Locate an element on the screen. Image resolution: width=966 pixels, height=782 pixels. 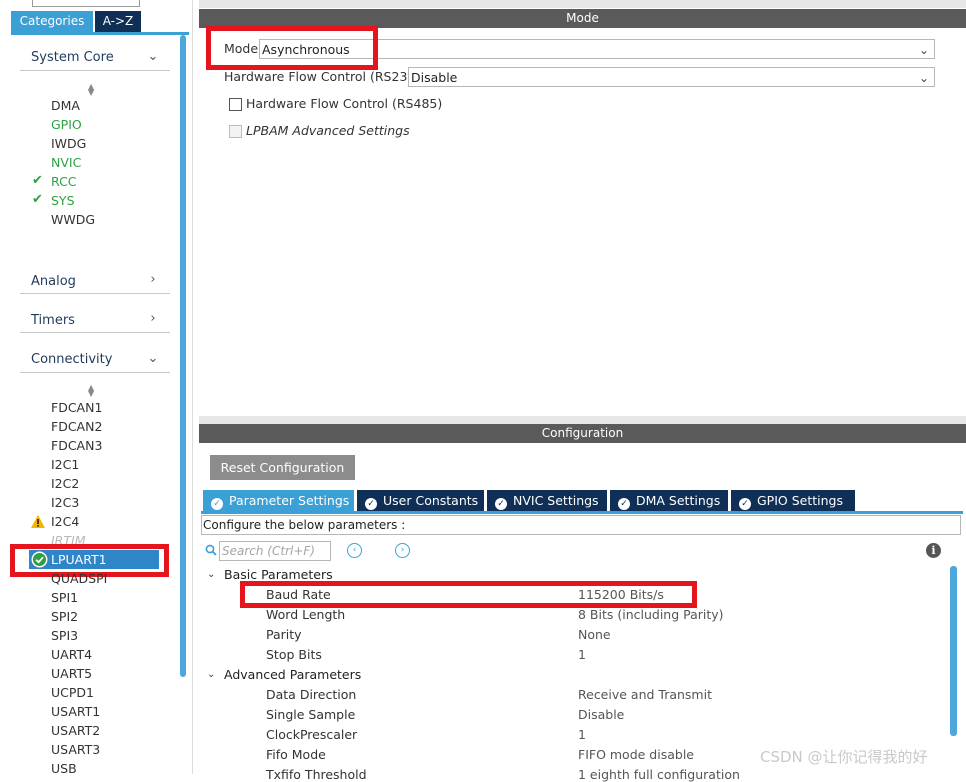
hw-flow-rs485-checkbox is located at coordinates (235, 104).